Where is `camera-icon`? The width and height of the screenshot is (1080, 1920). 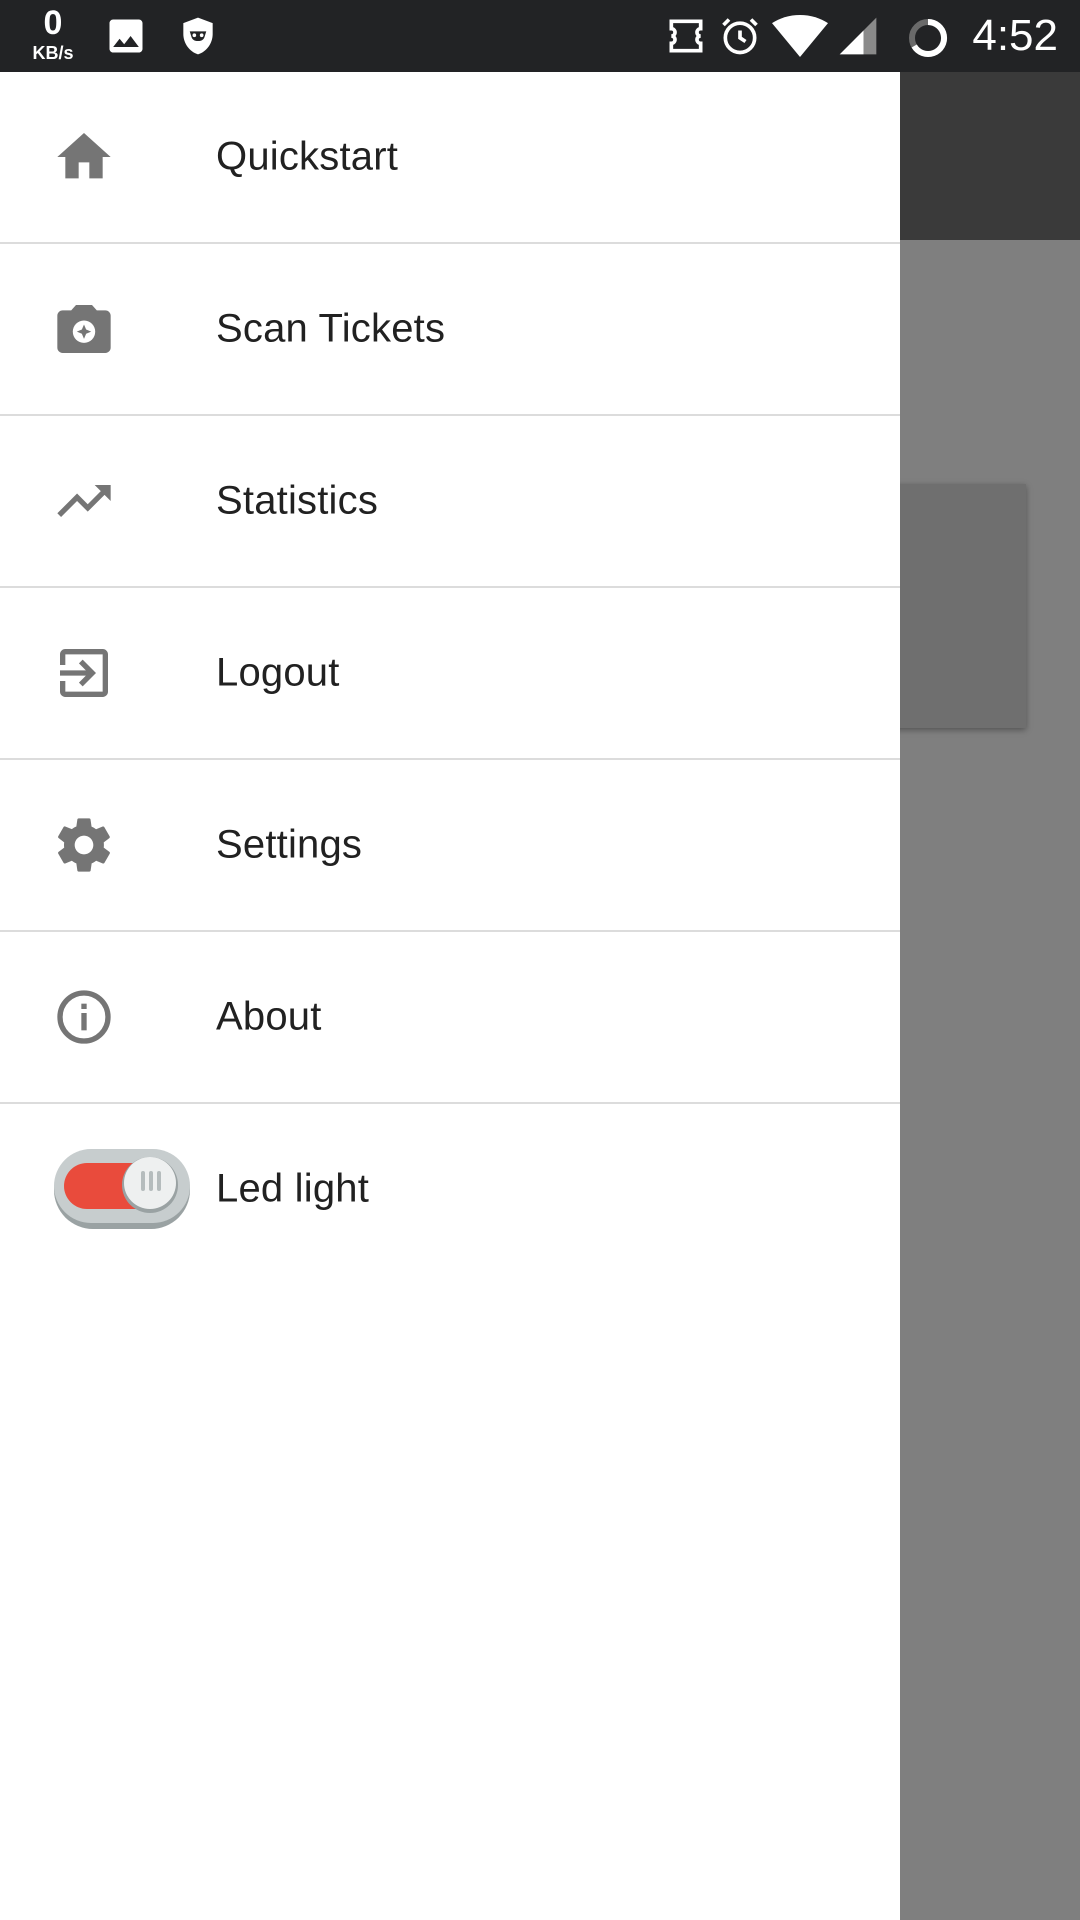
camera-icon is located at coordinates (84, 329).